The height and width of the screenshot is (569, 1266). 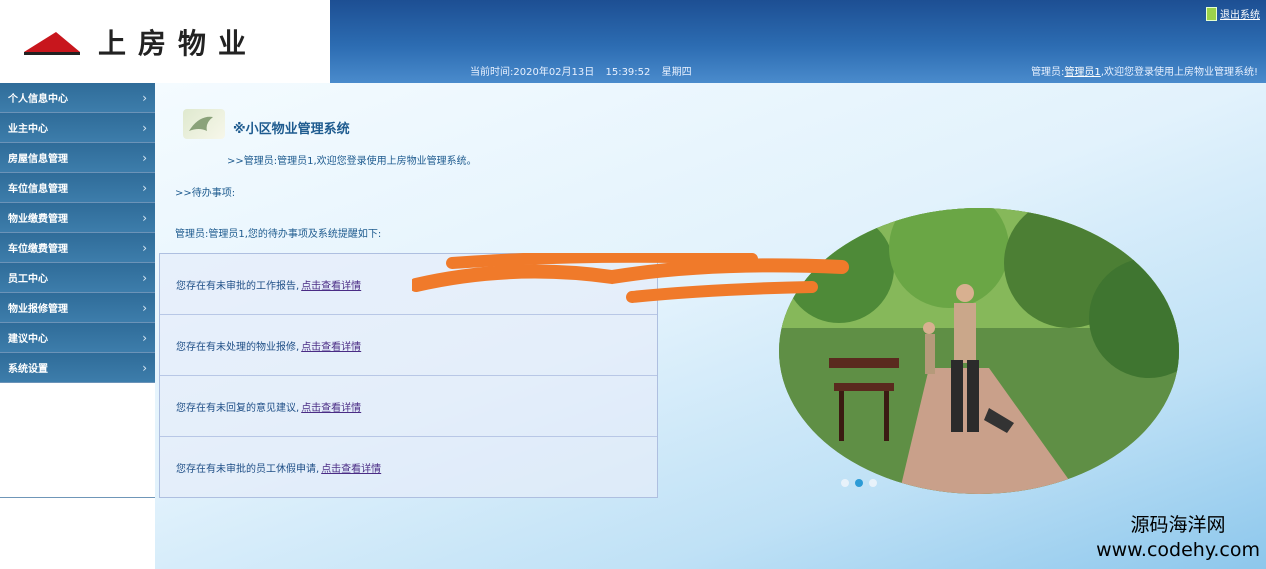 What do you see at coordinates (238, 408) in the screenshot?
I see `todo-text: 您存在有未回复的意见建议,` at bounding box center [238, 408].